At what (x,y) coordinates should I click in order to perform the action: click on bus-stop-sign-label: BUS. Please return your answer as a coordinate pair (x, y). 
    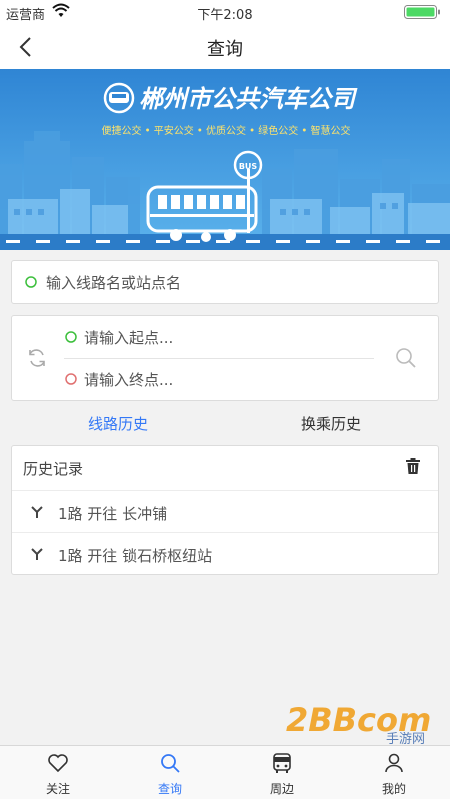
    Looking at the image, I should click on (248, 166).